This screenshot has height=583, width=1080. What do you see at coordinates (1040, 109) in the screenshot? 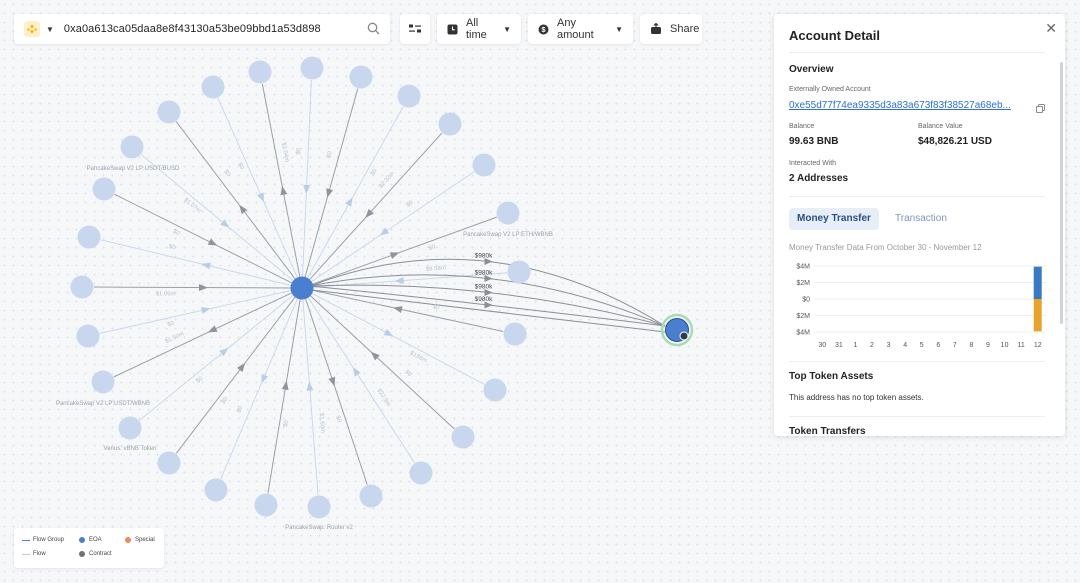
I see `copy-icon` at bounding box center [1040, 109].